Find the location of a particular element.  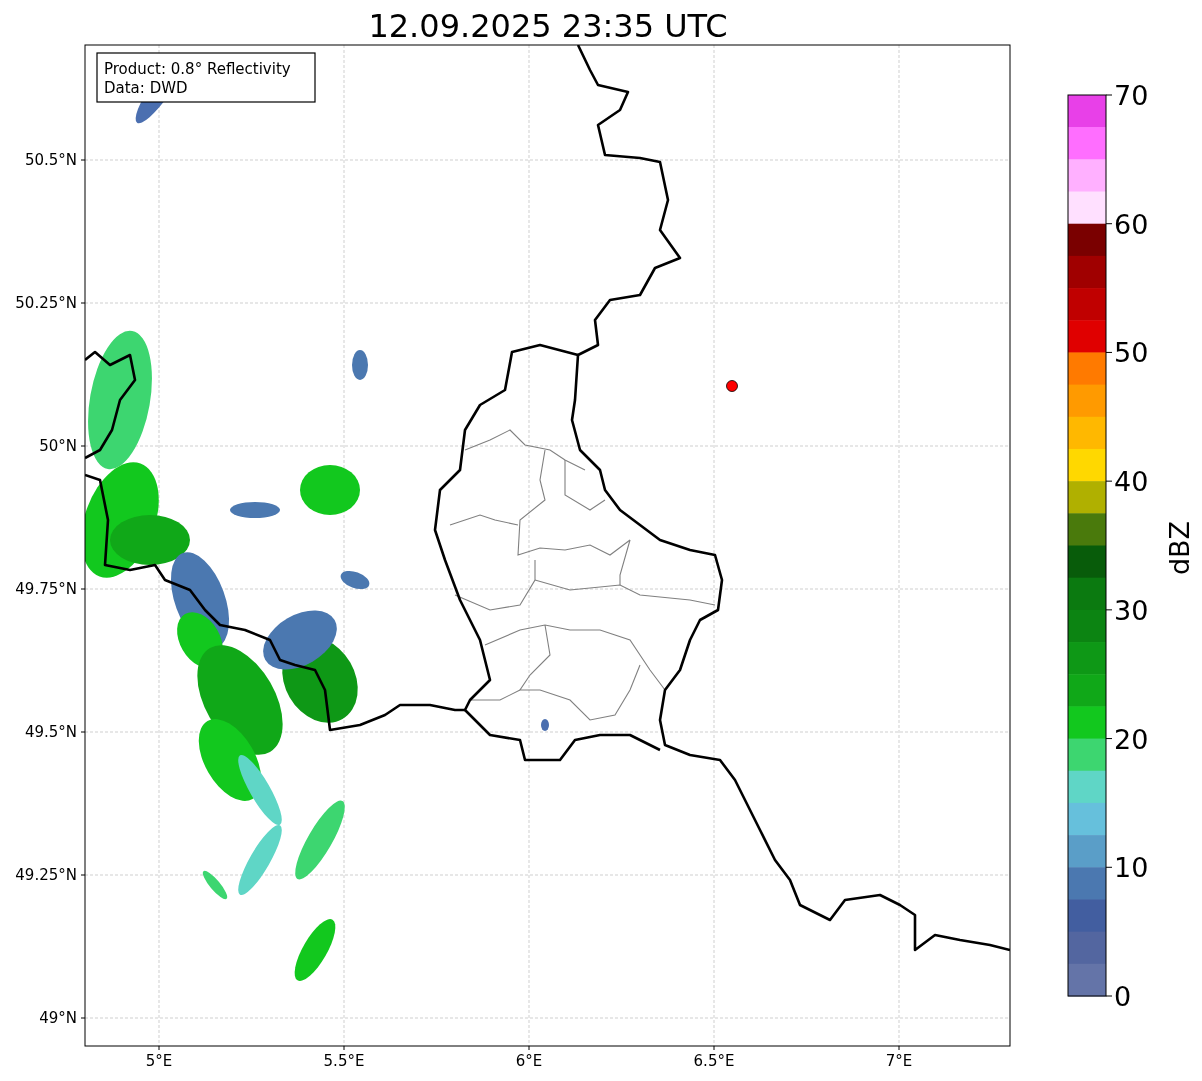

latitude-label: 49.75°N is located at coordinates (46, 589).